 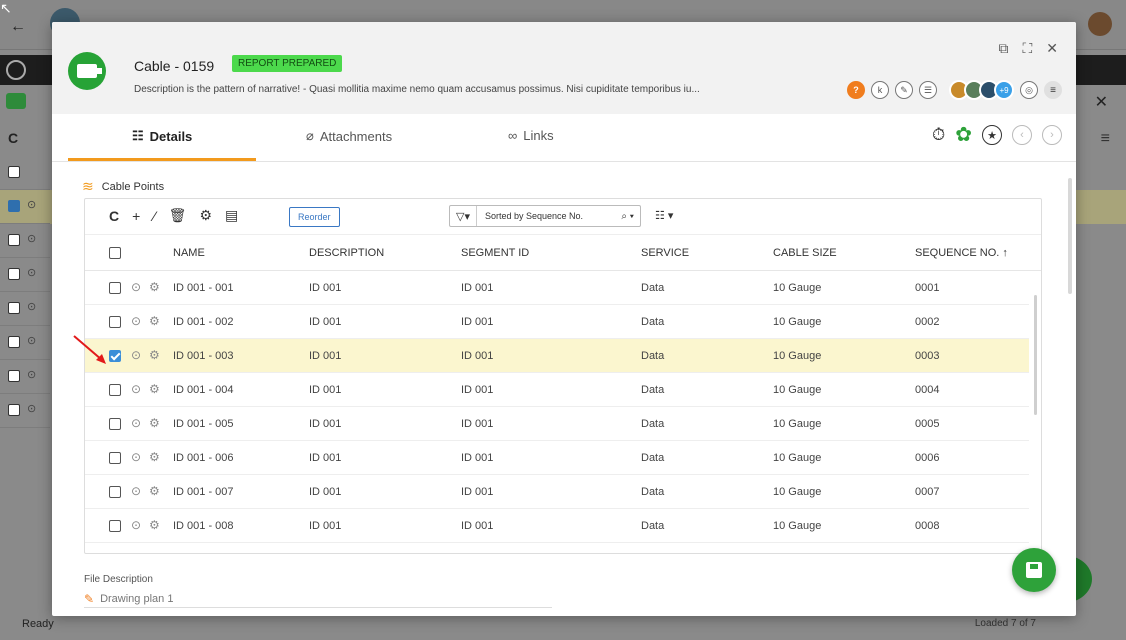 What do you see at coordinates (664, 215) in the screenshot?
I see `view-toggle-icon: ☷ ▾` at bounding box center [664, 215].